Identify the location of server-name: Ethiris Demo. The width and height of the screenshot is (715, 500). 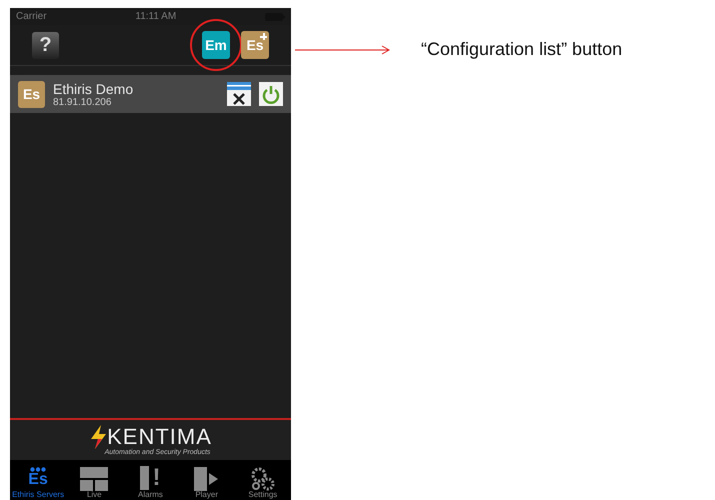
(93, 88).